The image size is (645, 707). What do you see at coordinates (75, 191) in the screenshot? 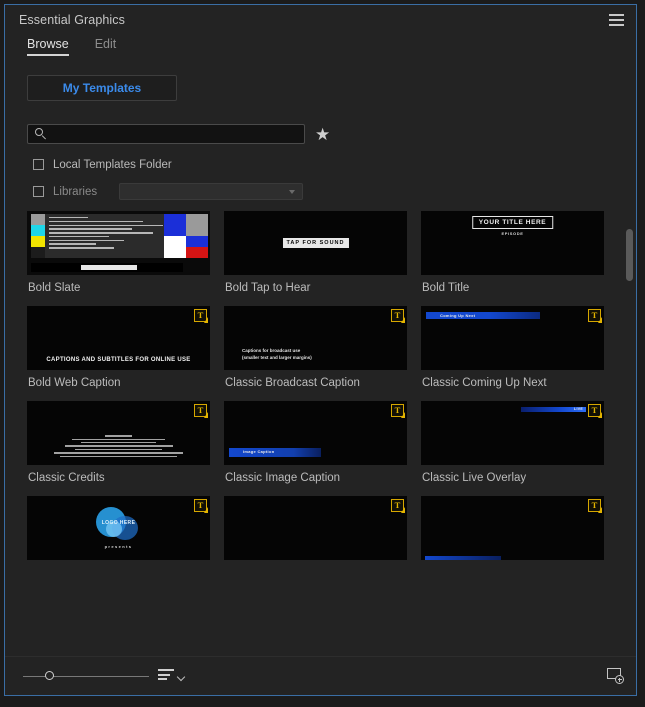
I see `filter-label-libraries: Libraries` at bounding box center [75, 191].